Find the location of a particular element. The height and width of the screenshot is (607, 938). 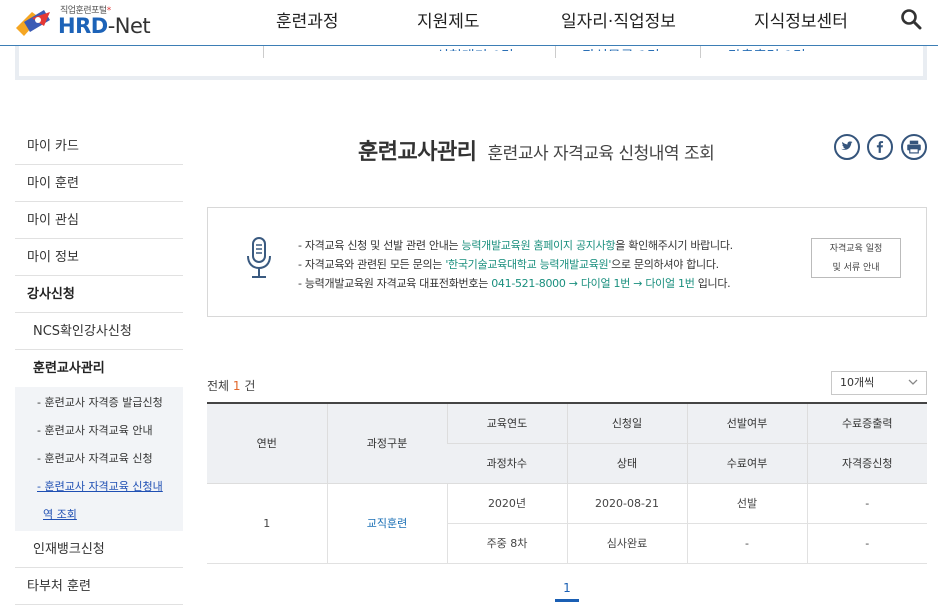

cell-round: 주중 8차 is located at coordinates (506, 543).